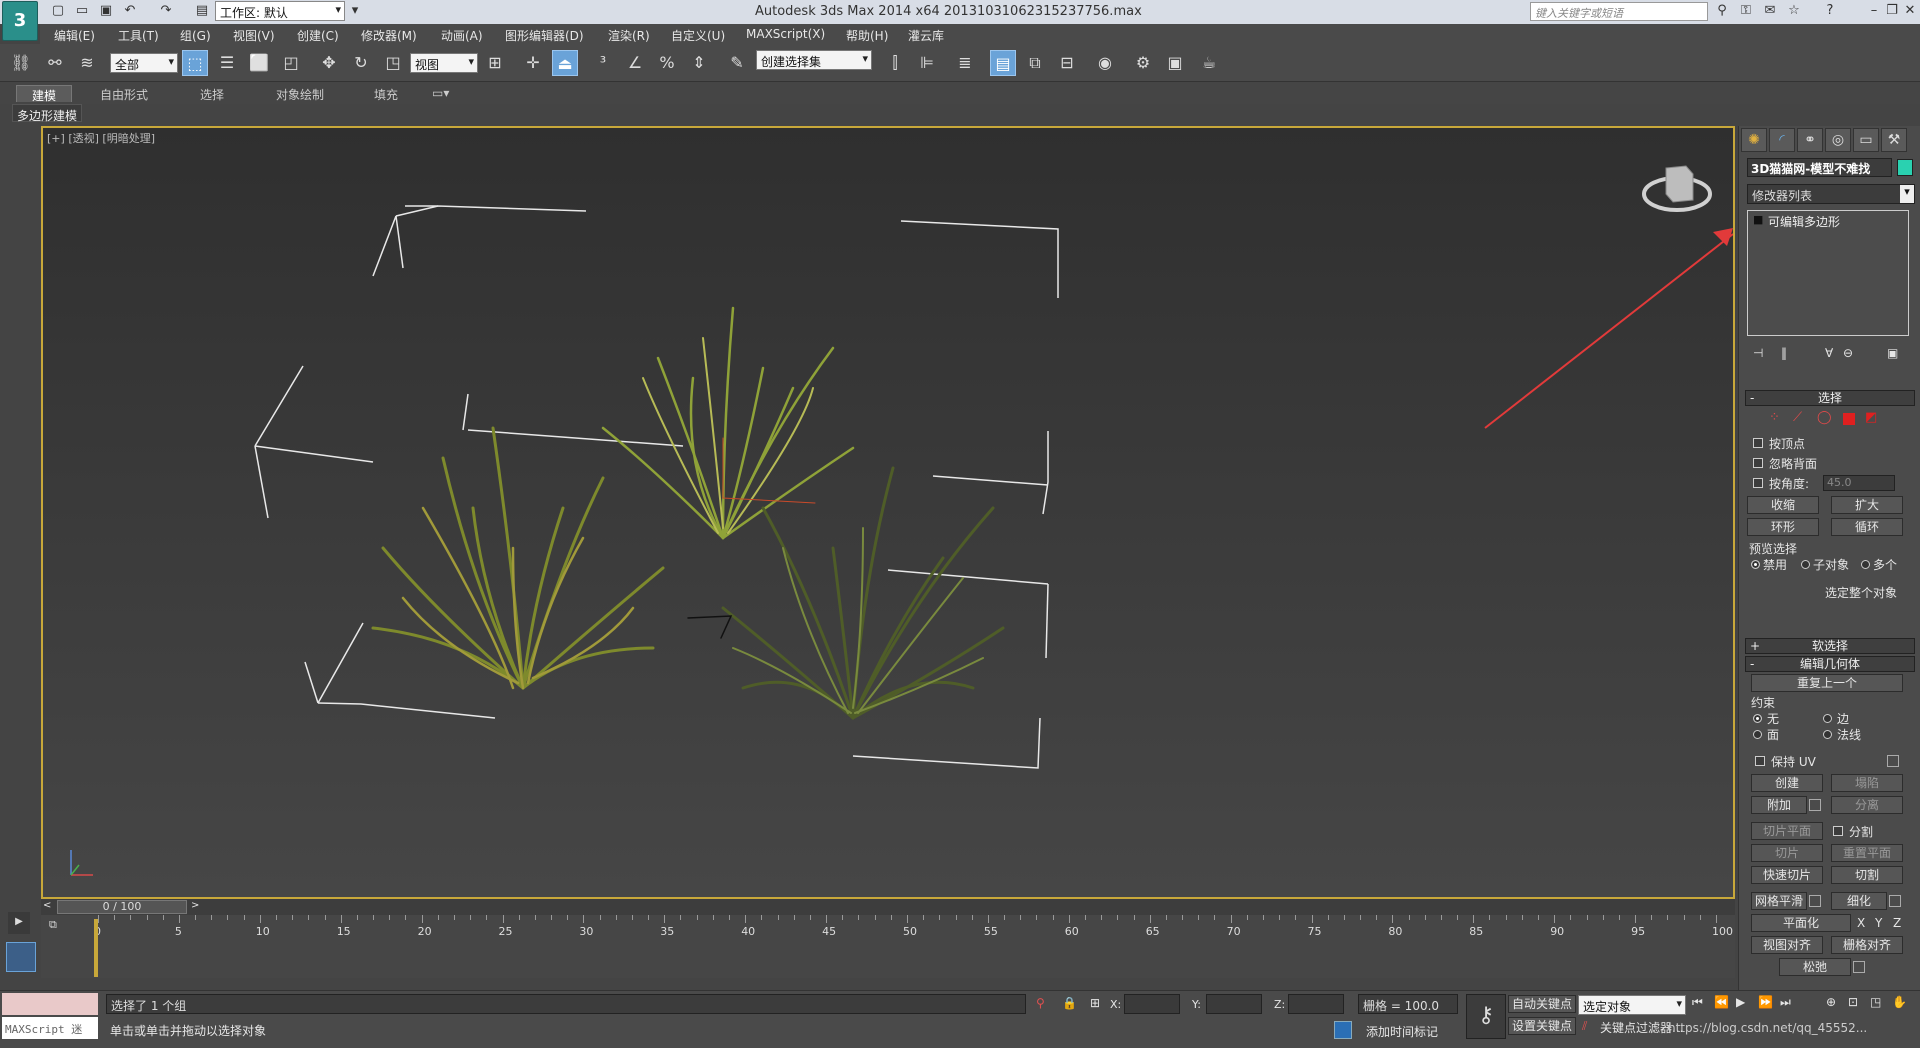  Describe the element at coordinates (1035, 63) in the screenshot. I see `curve-editor-icon: ⧉` at that location.